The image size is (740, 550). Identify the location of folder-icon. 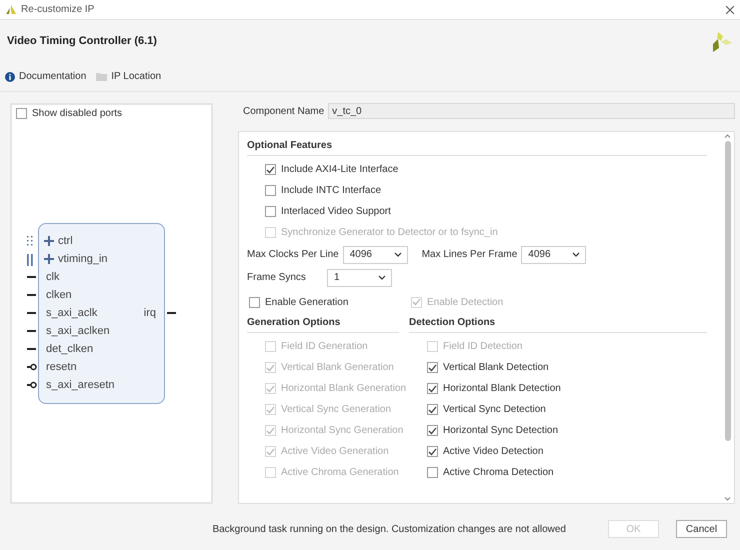
(102, 76).